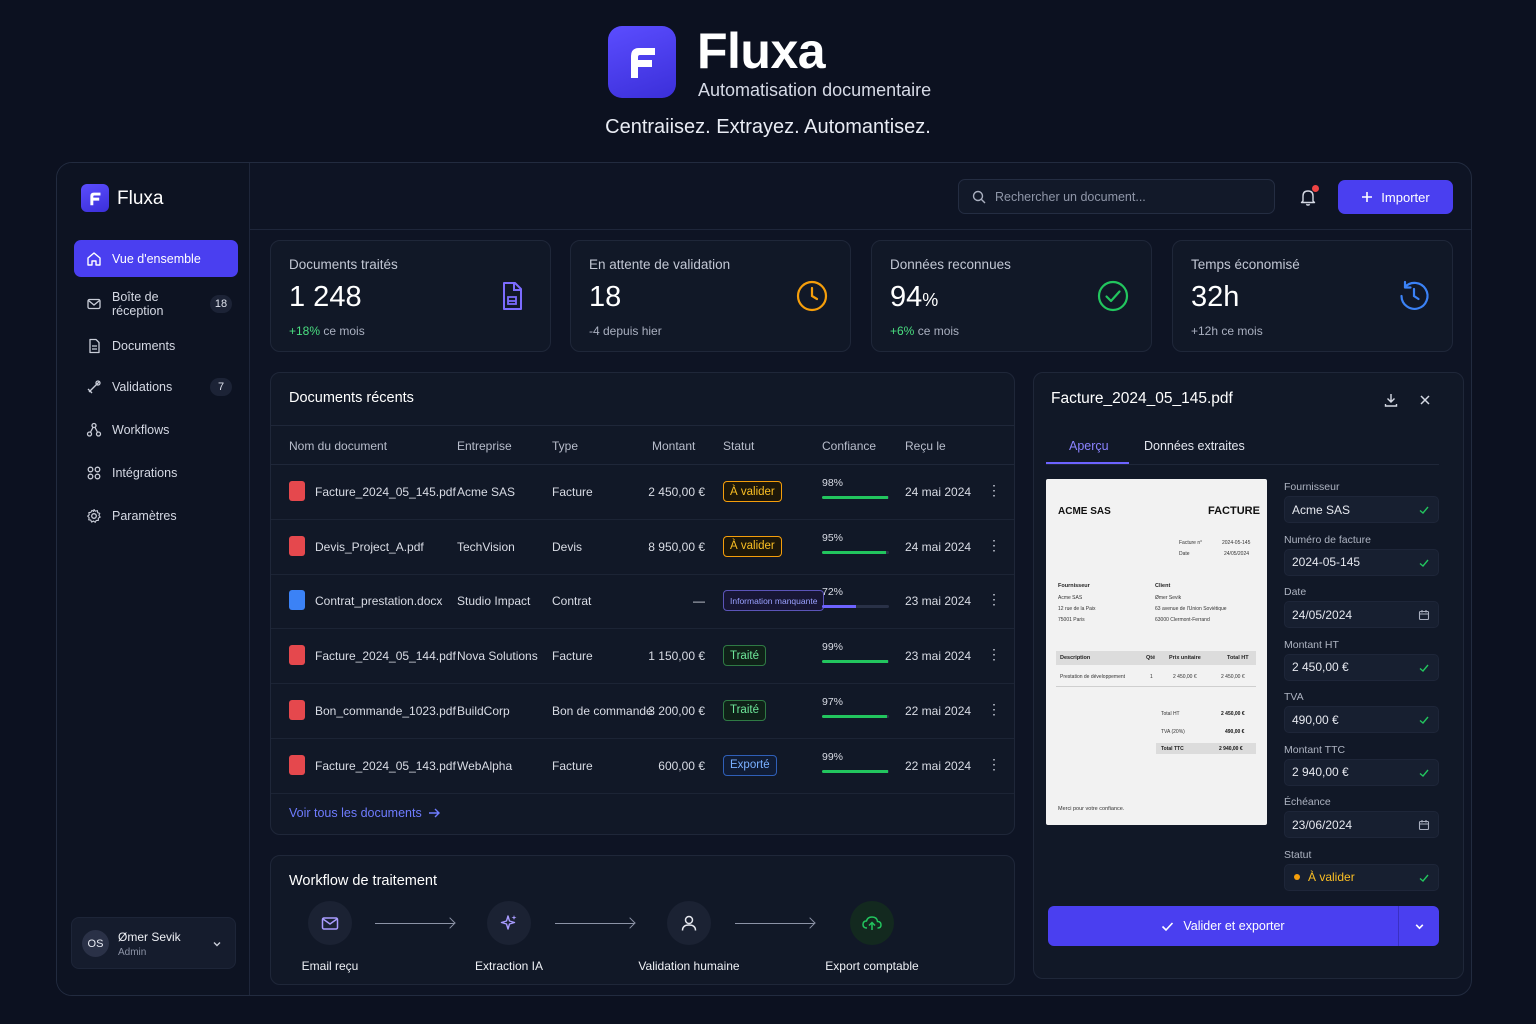  Describe the element at coordinates (1307, 802) in the screenshot. I see `field-label: Échéance` at that location.